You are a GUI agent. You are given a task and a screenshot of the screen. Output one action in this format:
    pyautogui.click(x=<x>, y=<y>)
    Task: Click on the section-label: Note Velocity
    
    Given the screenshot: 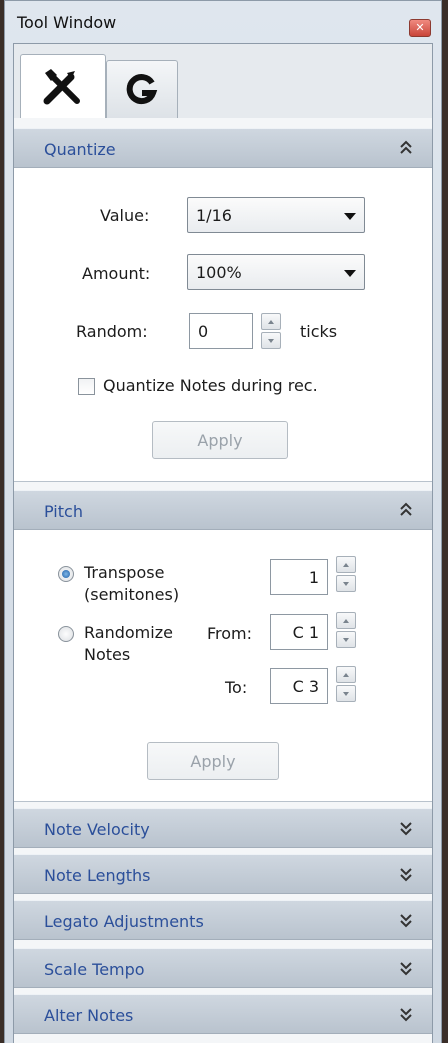 What is the action you would take?
    pyautogui.click(x=97, y=829)
    